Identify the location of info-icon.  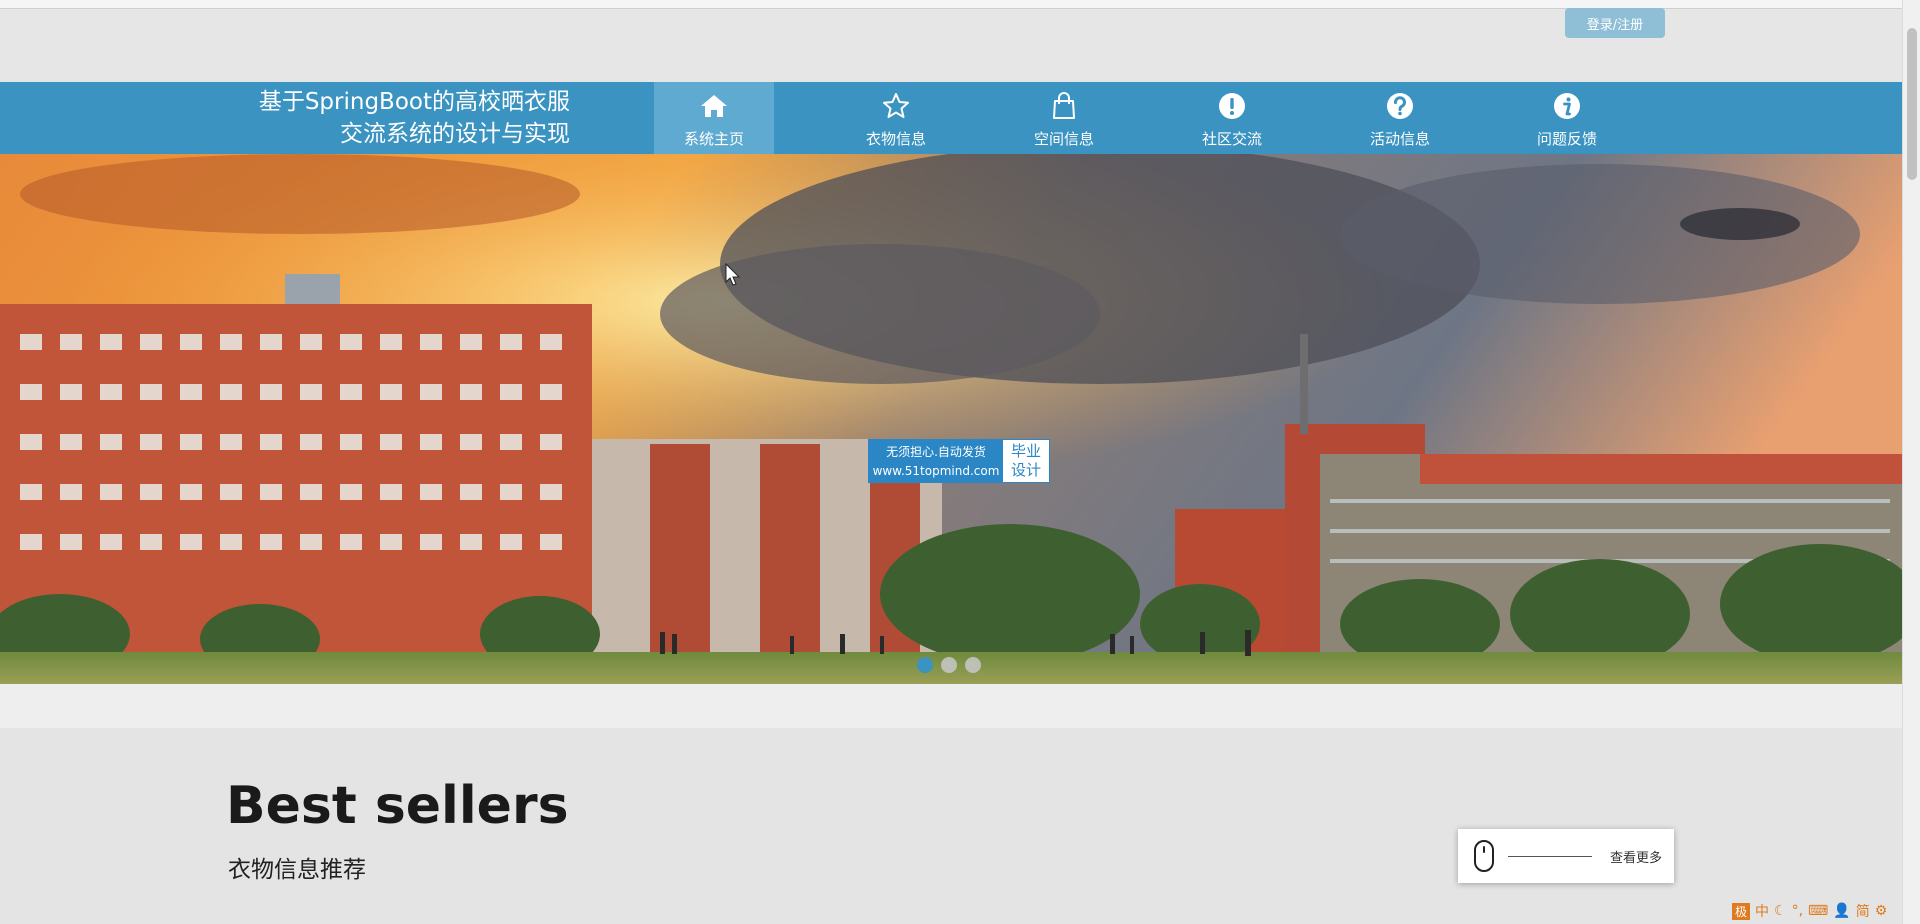
(1567, 106).